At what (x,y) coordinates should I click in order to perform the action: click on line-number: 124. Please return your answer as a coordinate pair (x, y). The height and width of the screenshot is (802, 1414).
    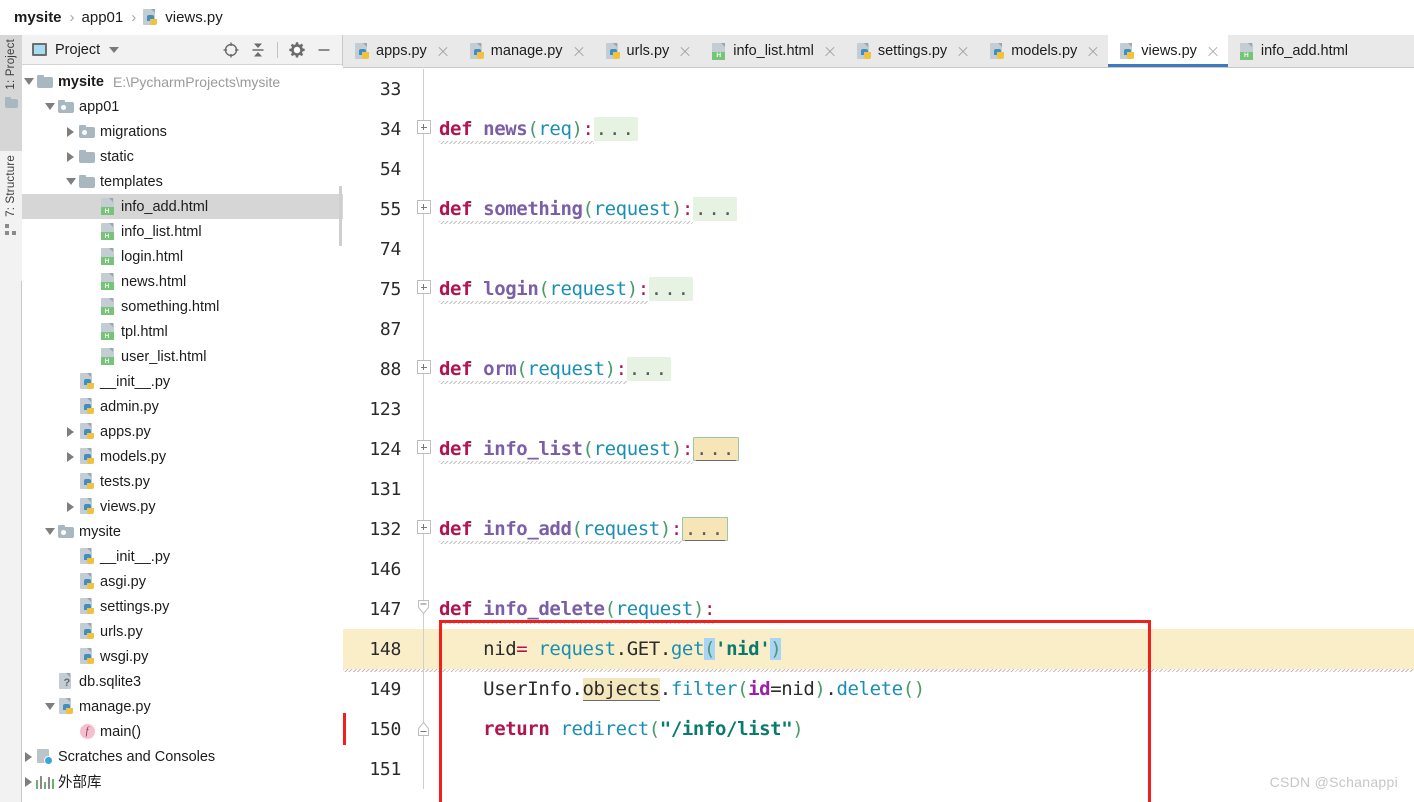
    Looking at the image, I should click on (377, 449).